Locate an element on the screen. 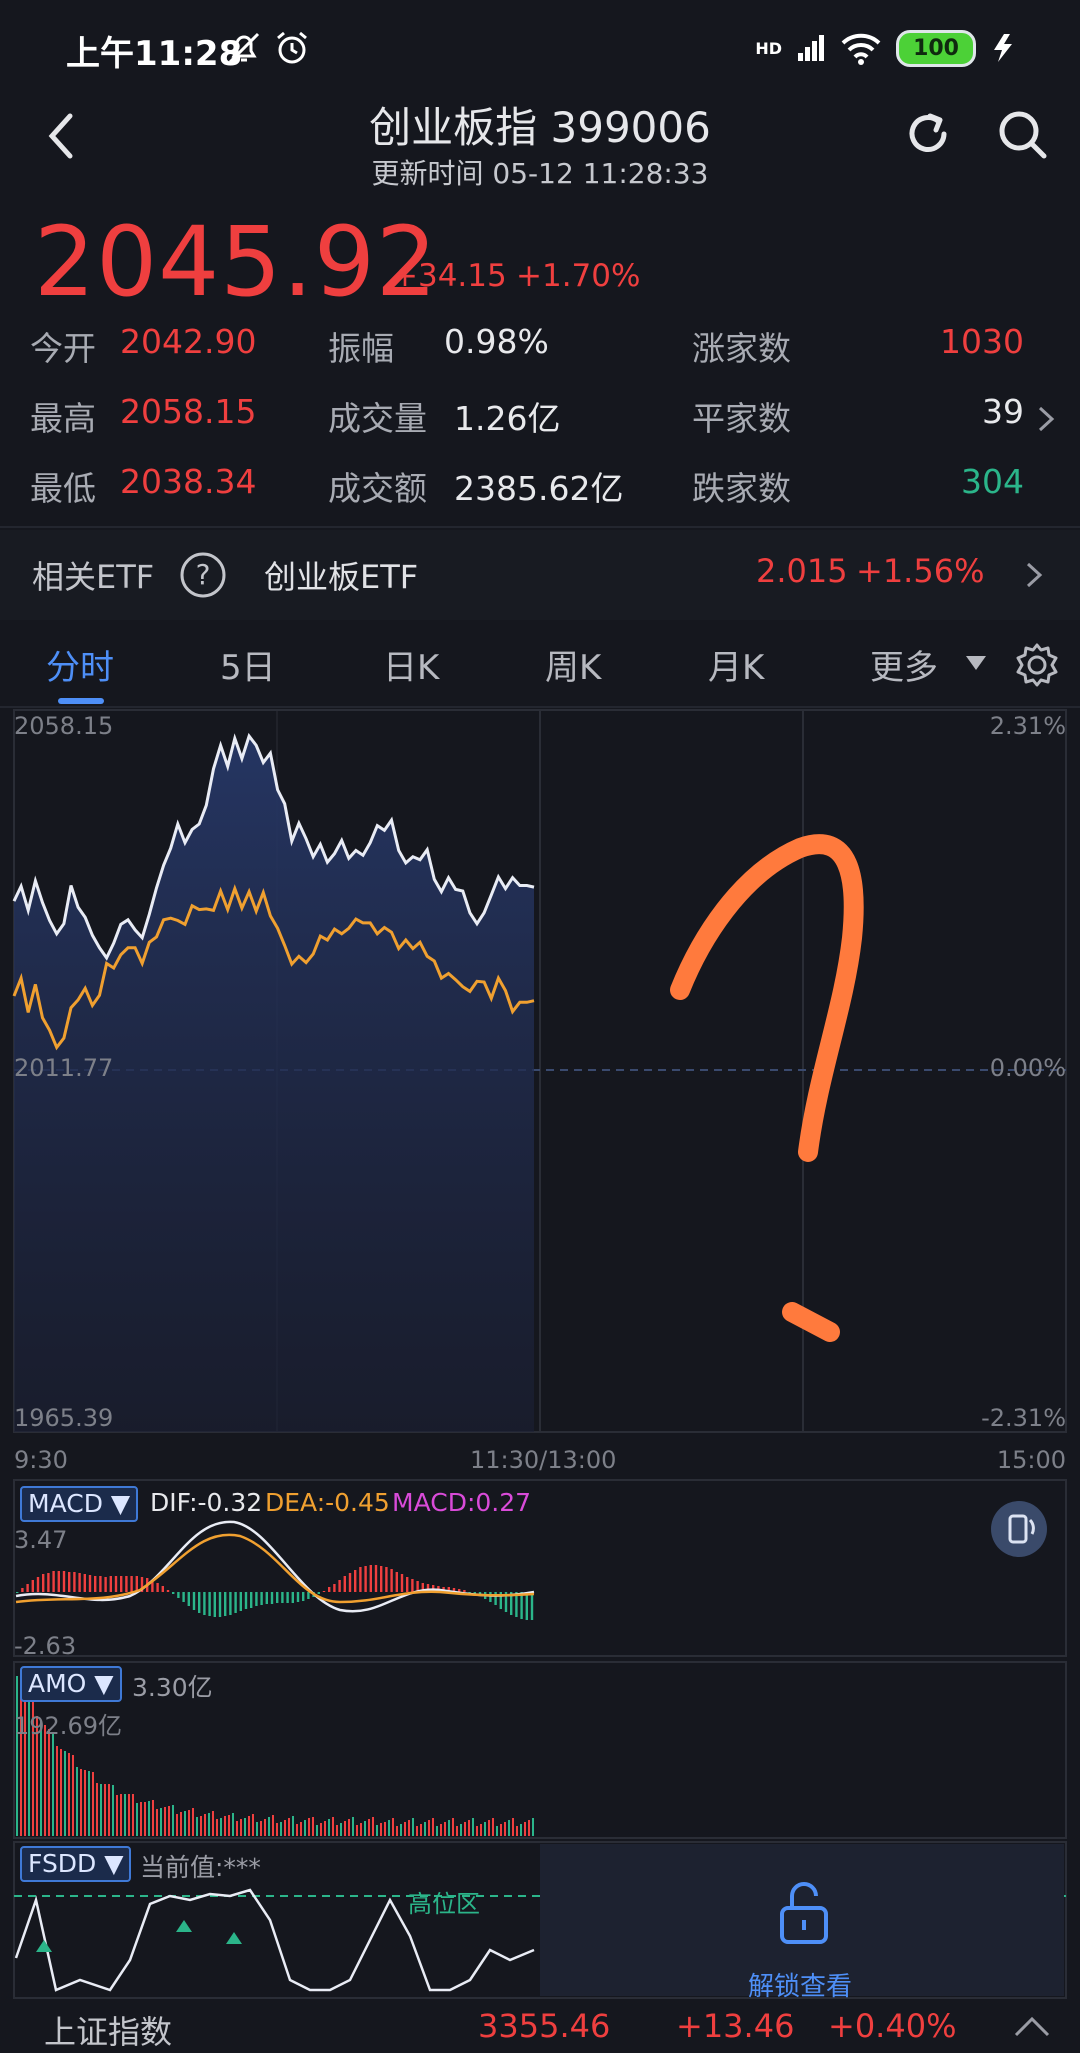  tab-intraday: 分时 is located at coordinates (80, 664).